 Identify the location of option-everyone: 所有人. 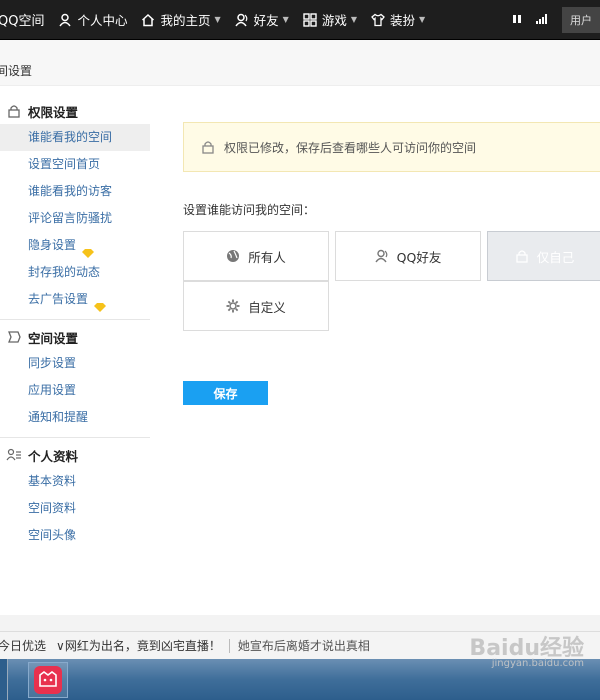
(256, 256).